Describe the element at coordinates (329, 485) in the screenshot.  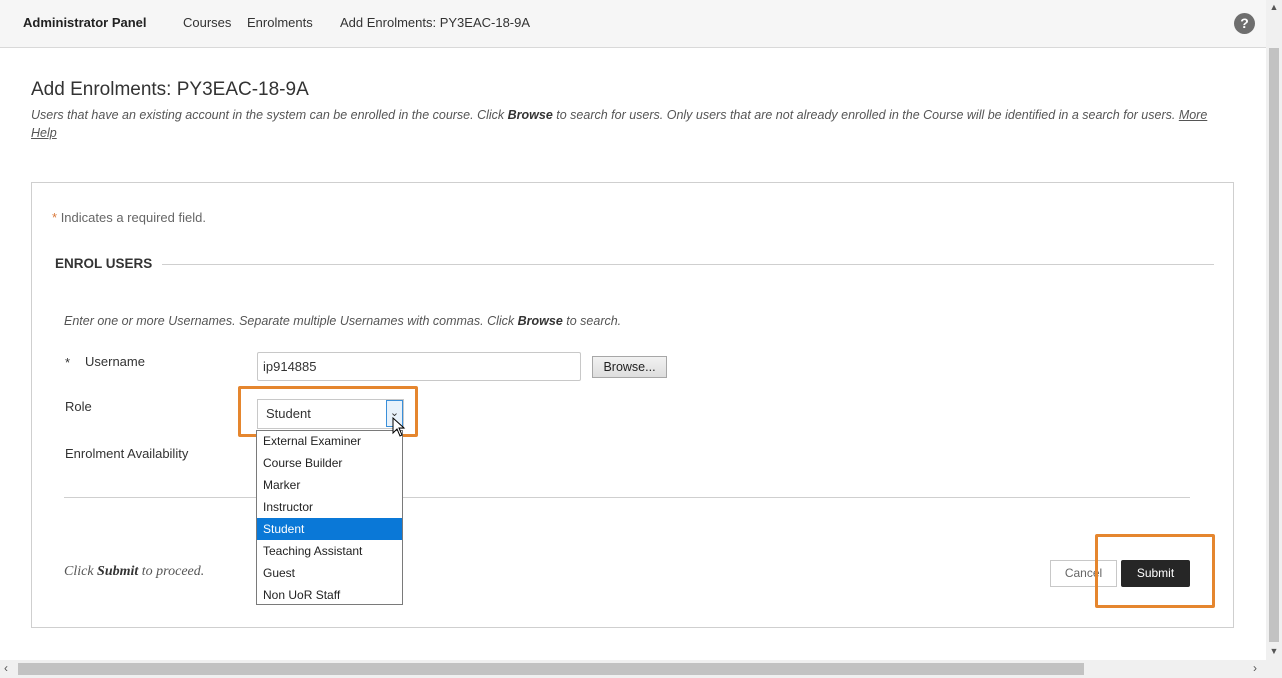
I see `role-option: Marker` at that location.